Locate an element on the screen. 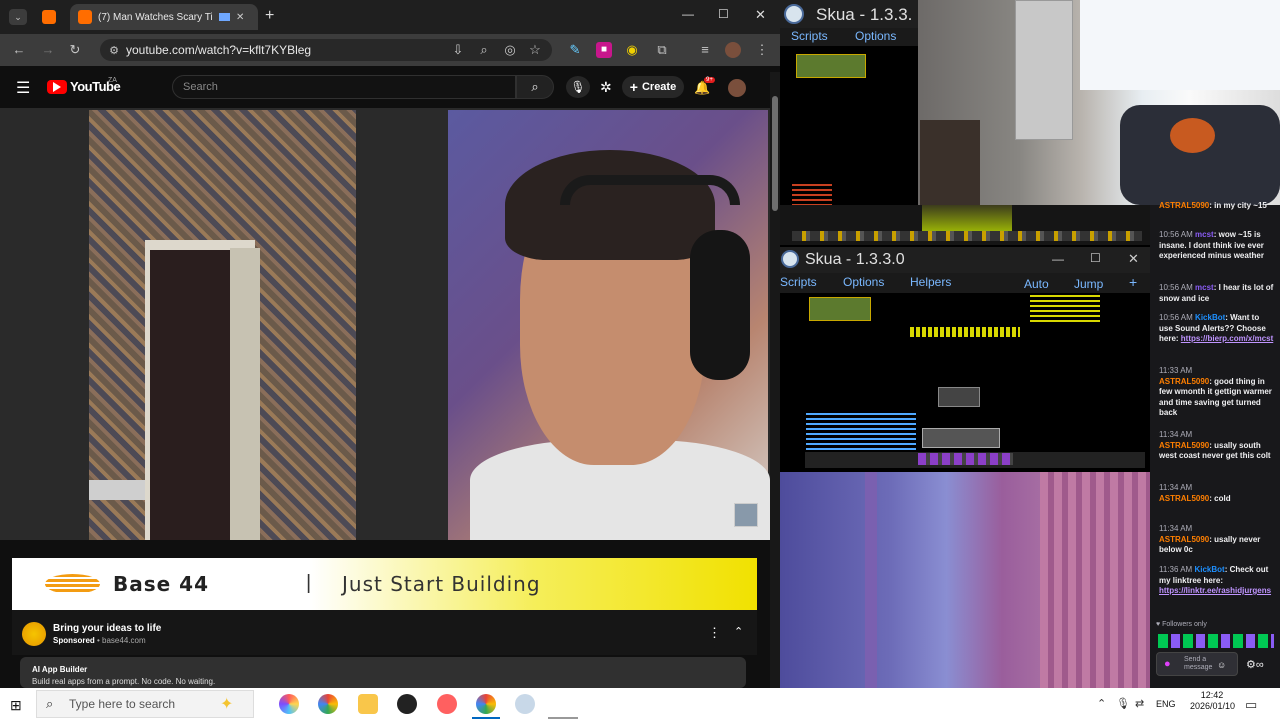 Image resolution: width=1280 pixels, height=720 pixels. tray-mic-icon: 🎙 is located at coordinates (1123, 703).